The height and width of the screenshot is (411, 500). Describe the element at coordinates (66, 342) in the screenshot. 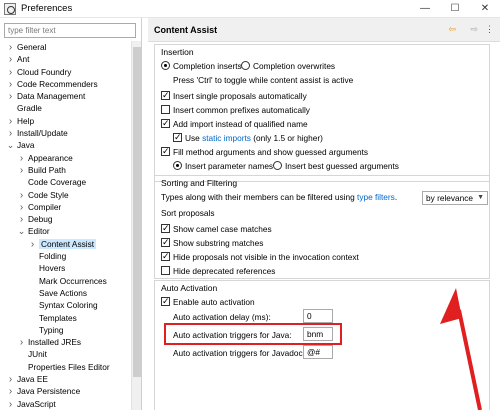

I see `sidebar-item: › Installed JREs` at that location.